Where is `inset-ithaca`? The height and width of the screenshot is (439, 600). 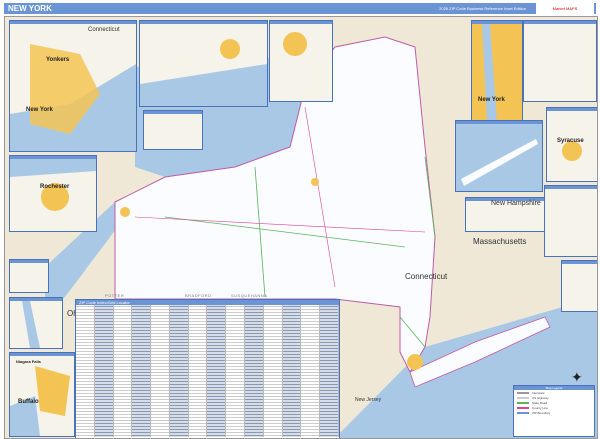
inset-ithaca is located at coordinates (579, 286).